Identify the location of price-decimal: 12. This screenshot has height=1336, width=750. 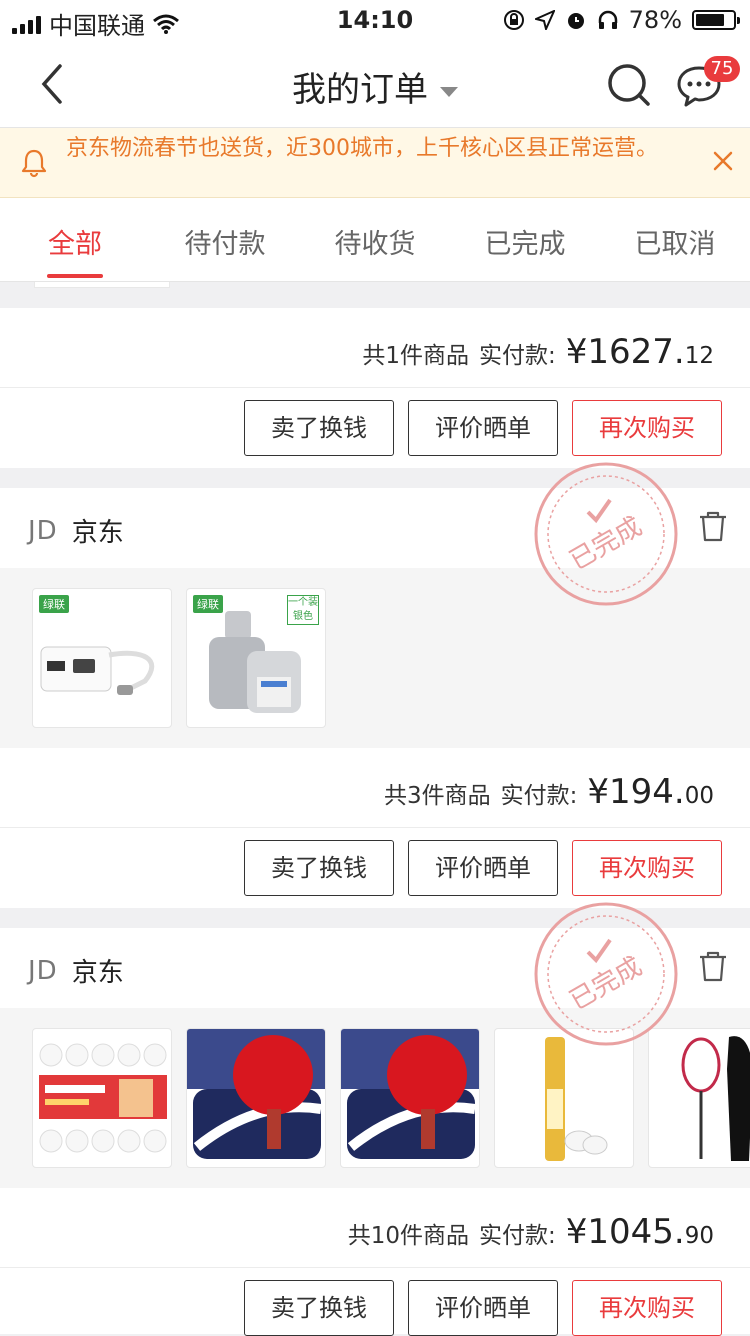
(699, 356).